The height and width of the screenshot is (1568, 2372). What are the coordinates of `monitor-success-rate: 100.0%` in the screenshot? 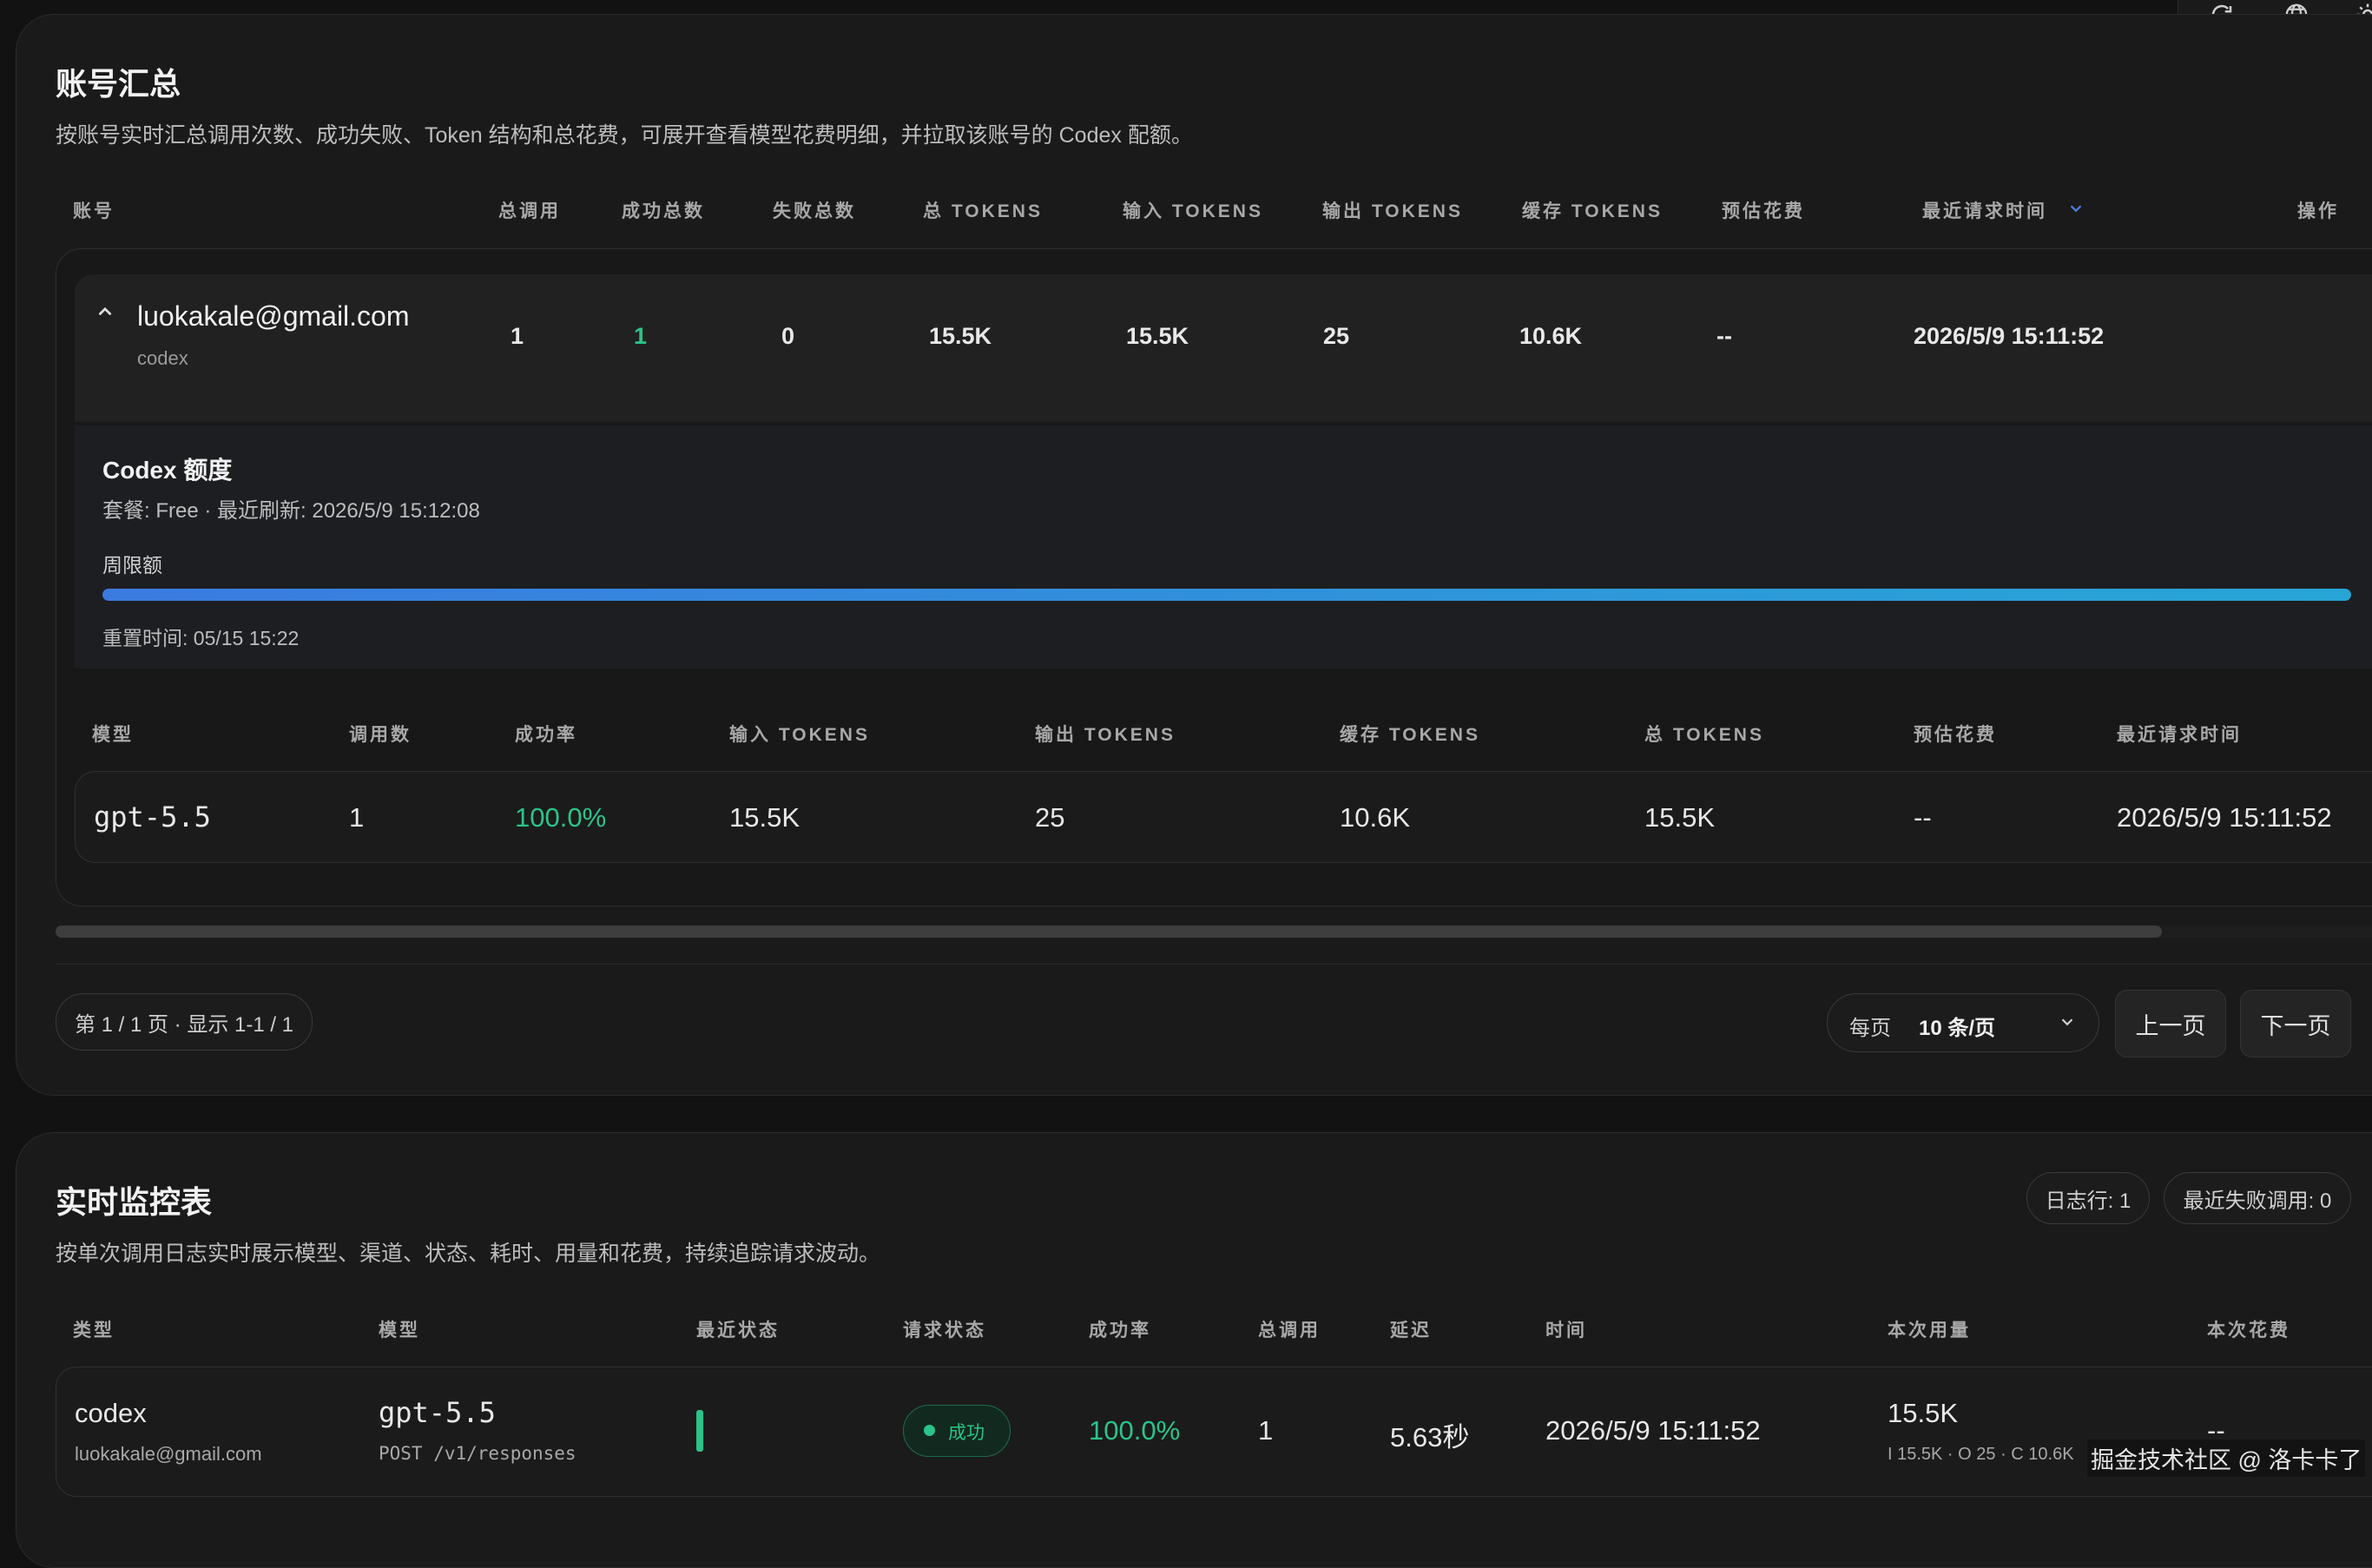 It's located at (1135, 1430).